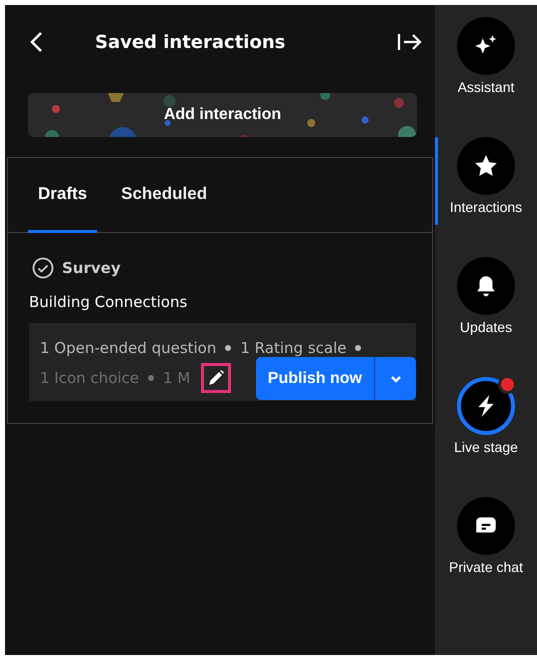 This screenshot has height=660, width=537. I want to click on chevron-down-icon, so click(396, 378).